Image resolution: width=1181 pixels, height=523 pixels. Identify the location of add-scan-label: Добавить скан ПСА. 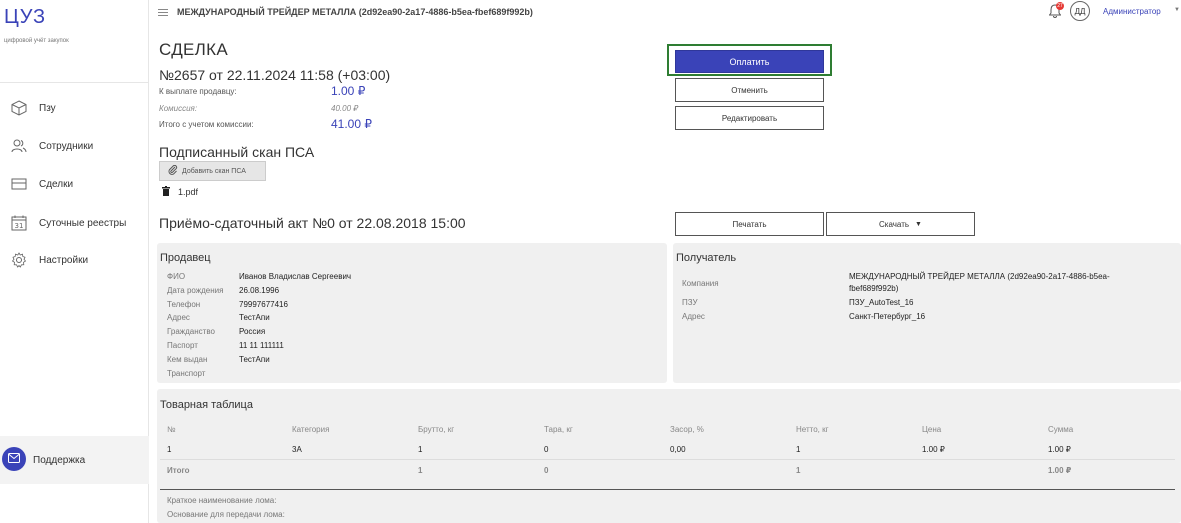
(214, 171).